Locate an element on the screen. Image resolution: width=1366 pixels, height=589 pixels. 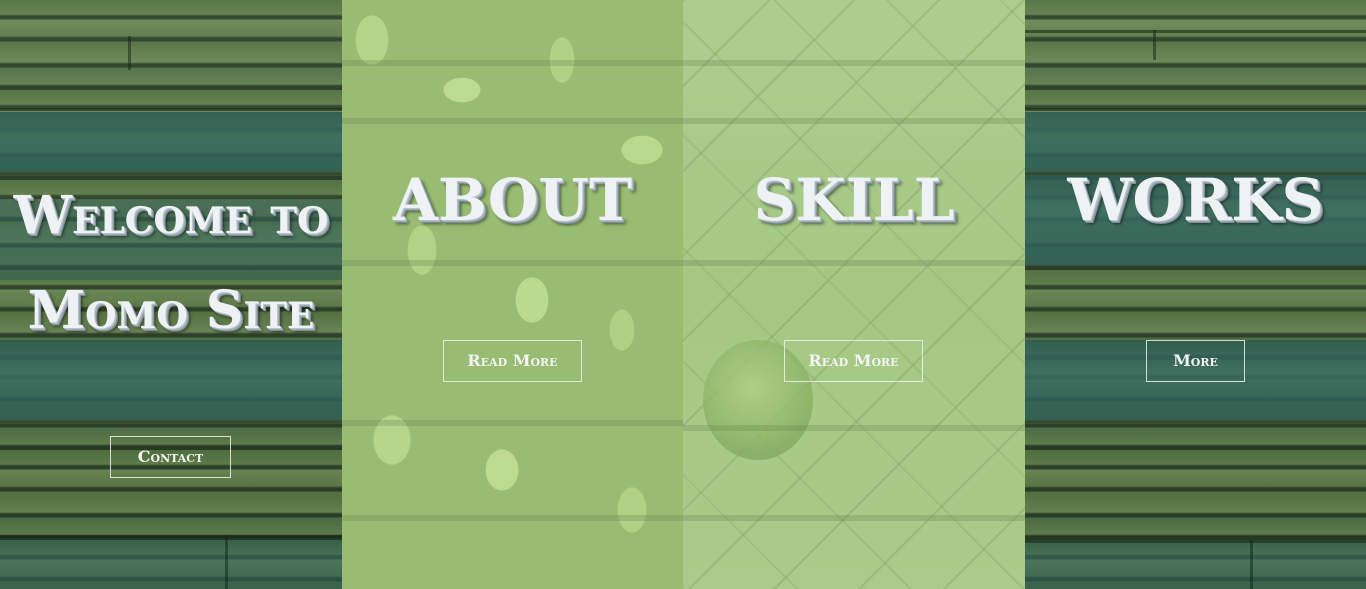
about-read-more-button: Read More is located at coordinates (512, 361).